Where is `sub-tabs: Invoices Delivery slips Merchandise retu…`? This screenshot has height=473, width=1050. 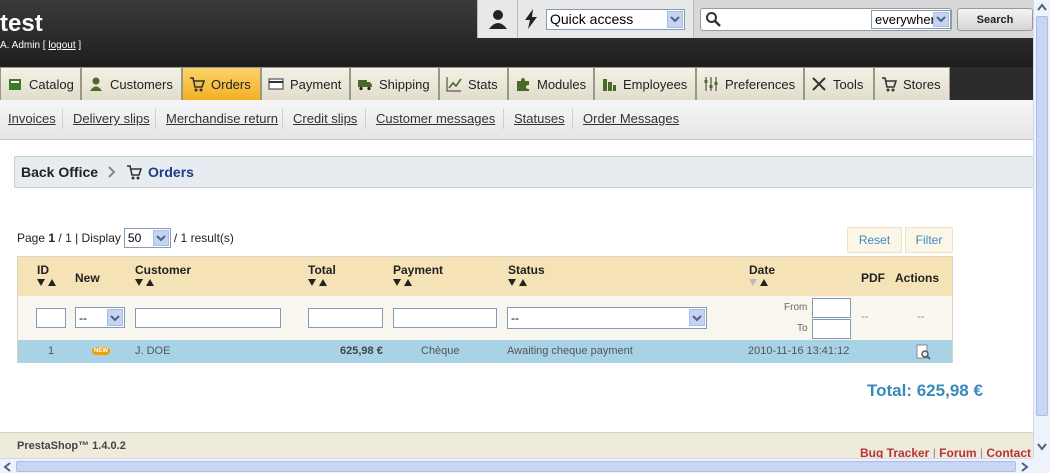
sub-tabs: Invoices Delivery slips Merchandise retu… is located at coordinates (516, 120).